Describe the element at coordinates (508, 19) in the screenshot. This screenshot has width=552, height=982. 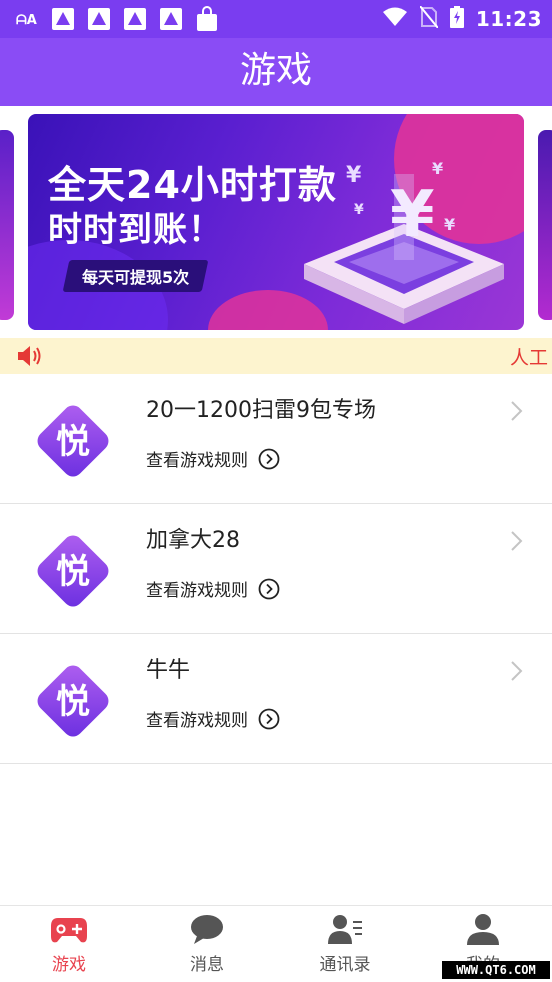
I see `clock: 11:23` at that location.